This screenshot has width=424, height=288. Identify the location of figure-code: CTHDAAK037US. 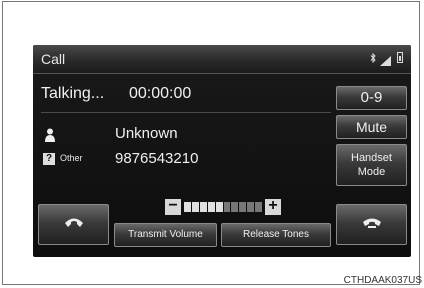
(382, 280).